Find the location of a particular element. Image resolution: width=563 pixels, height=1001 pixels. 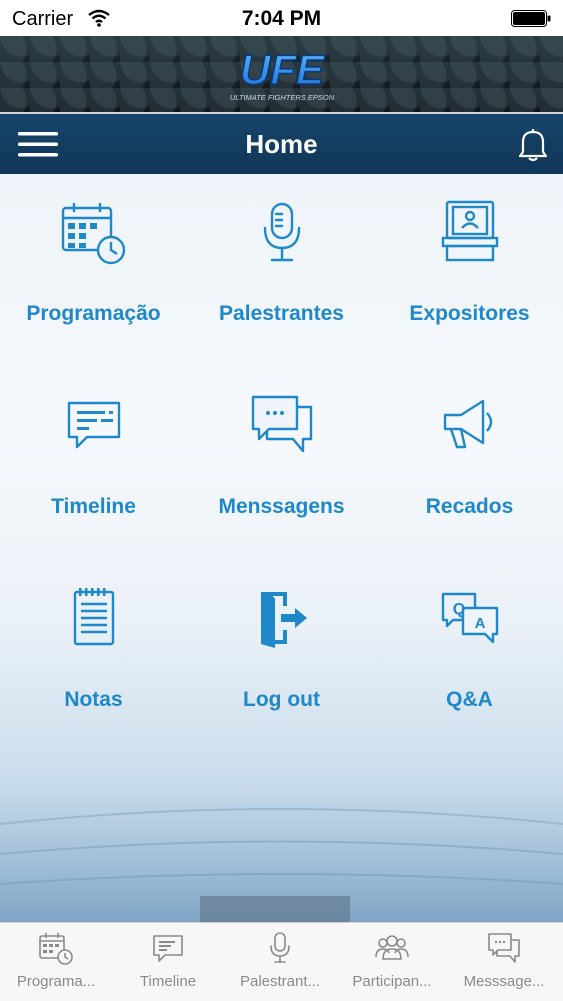

tile-recados: Recados is located at coordinates (469, 463).